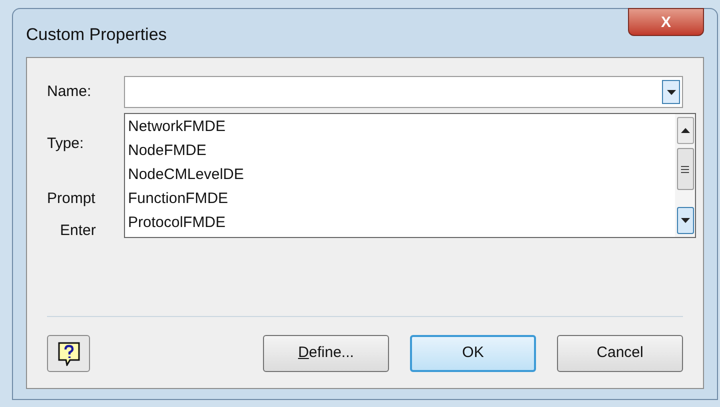  Describe the element at coordinates (473, 353) in the screenshot. I see `dialog-button: OK` at that location.